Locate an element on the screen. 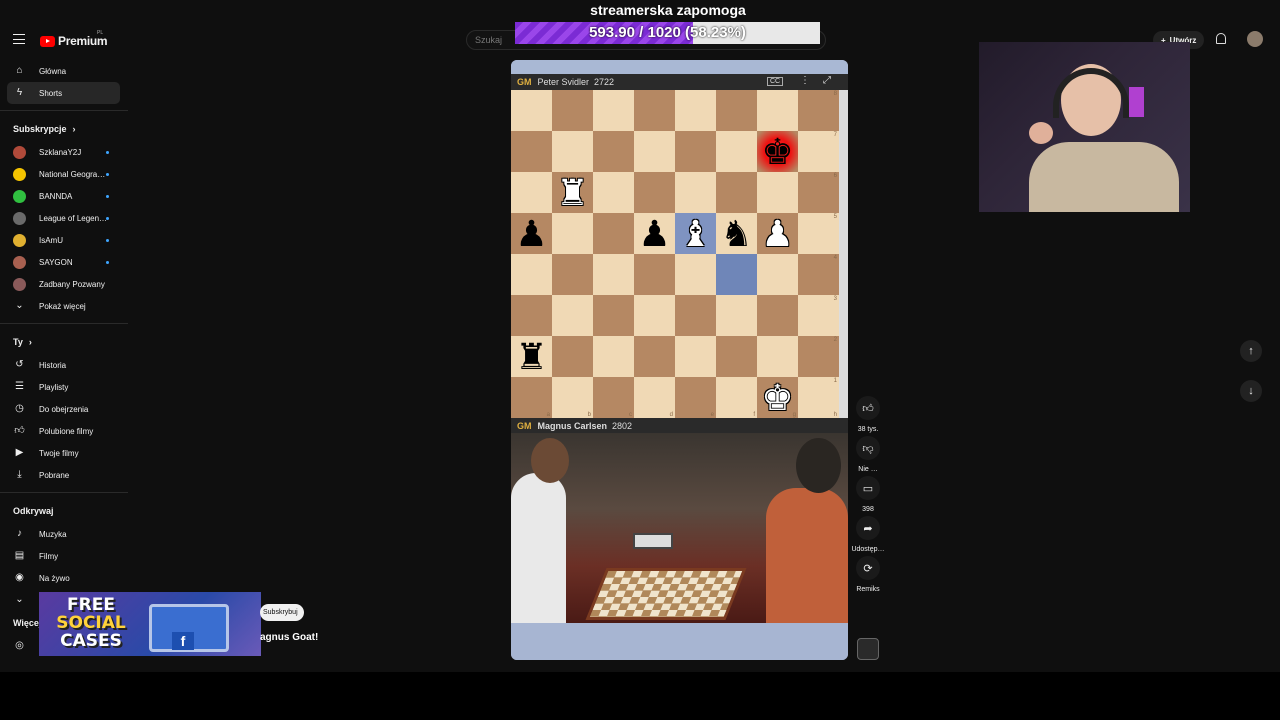 This screenshot has width=1280, height=720. action-remix: ⟳ Remiks is located at coordinates (868, 576).